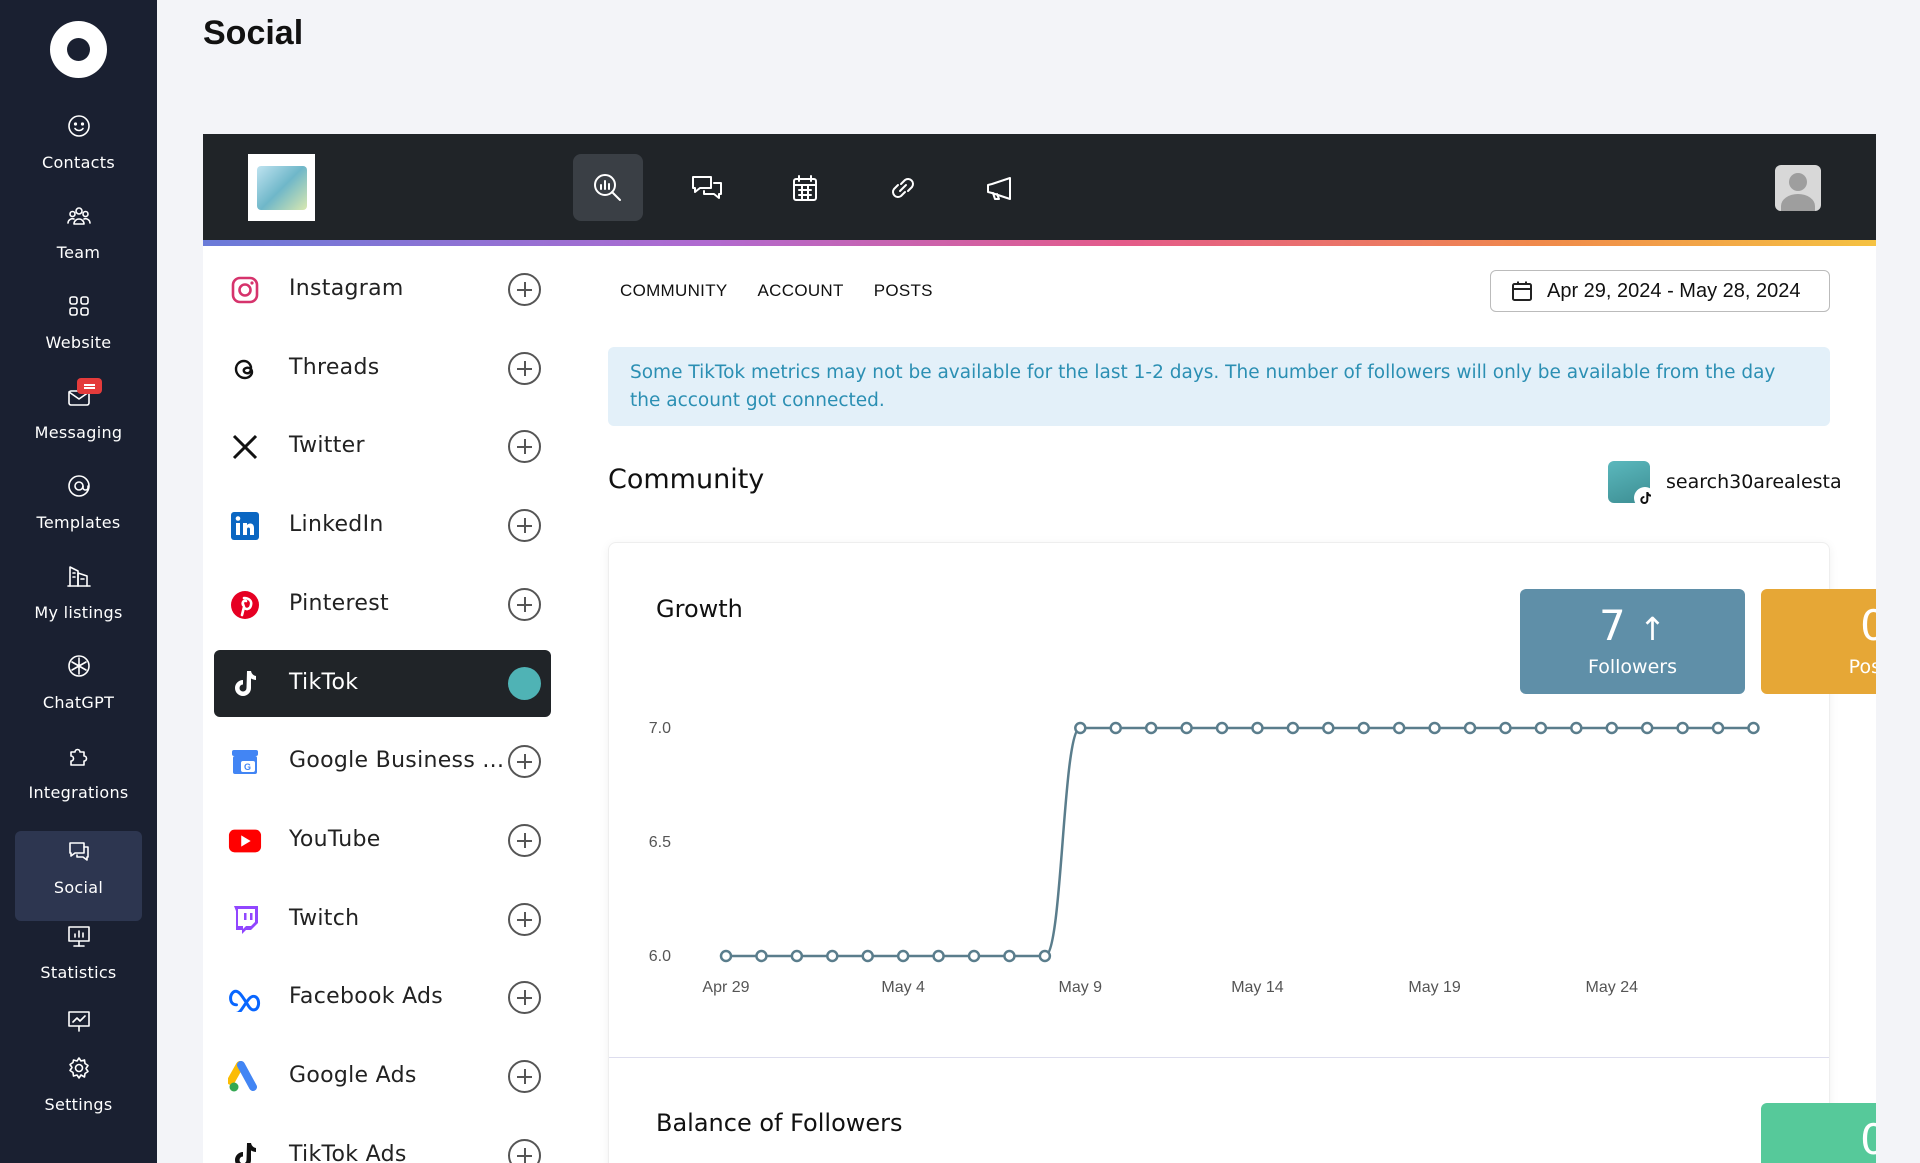 This screenshot has height=1163, width=1920. I want to click on pinterest-icon, so click(245, 605).